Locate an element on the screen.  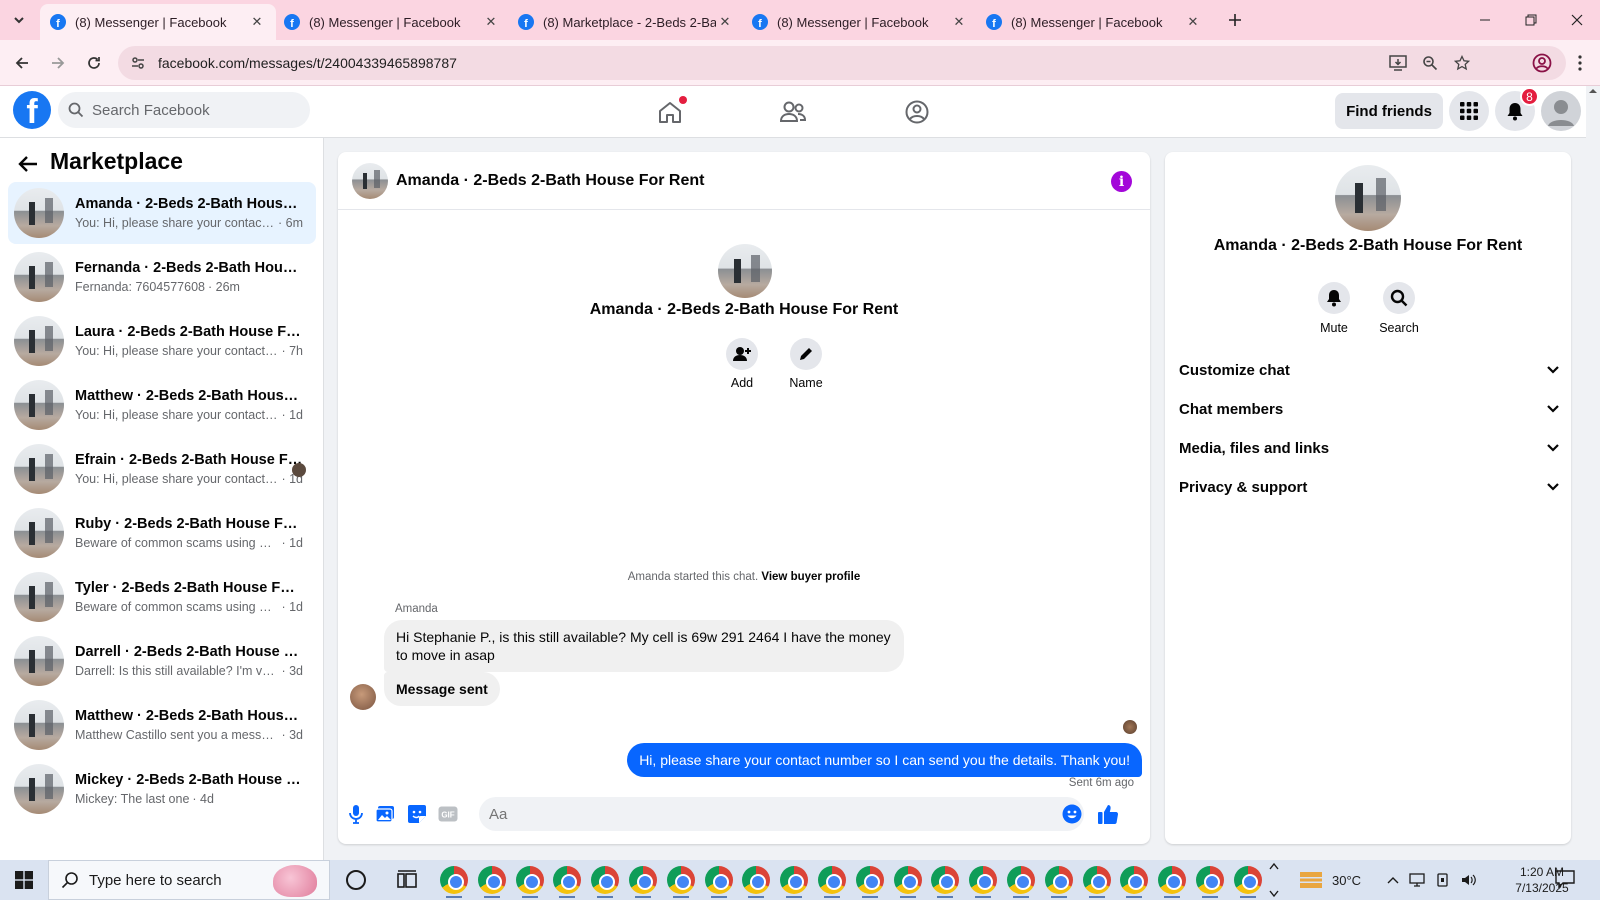
incoming-message: Message sent is located at coordinates (442, 689).